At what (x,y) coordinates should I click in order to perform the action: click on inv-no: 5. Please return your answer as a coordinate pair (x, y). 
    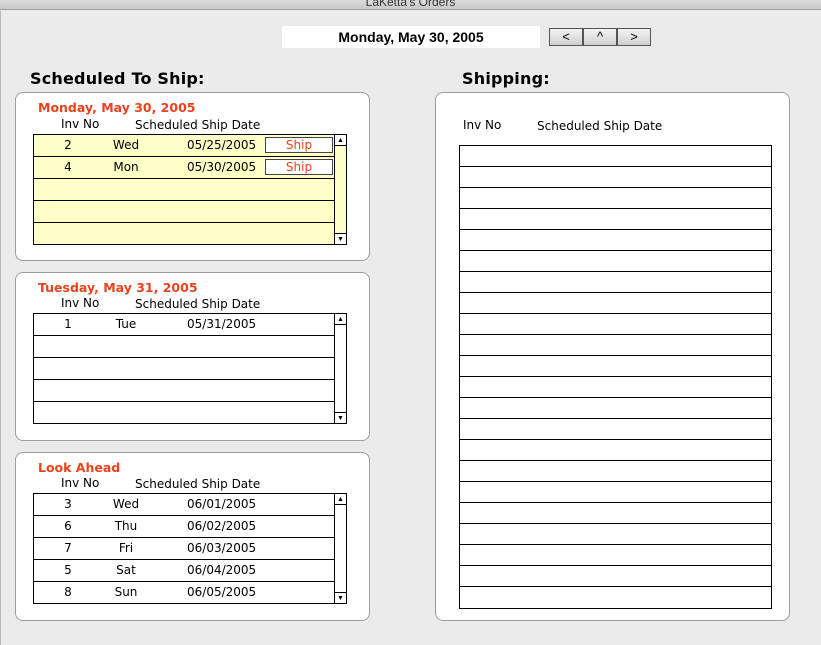
    Looking at the image, I should click on (68, 570).